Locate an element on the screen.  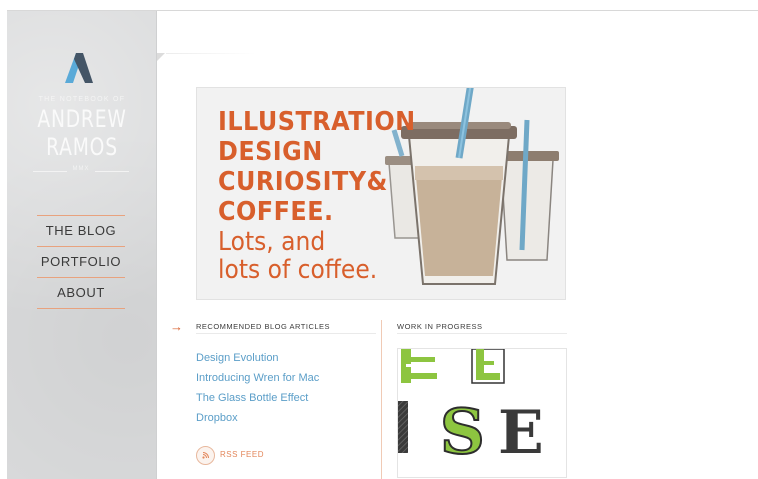
year-rule-right is located at coordinates (112, 171).